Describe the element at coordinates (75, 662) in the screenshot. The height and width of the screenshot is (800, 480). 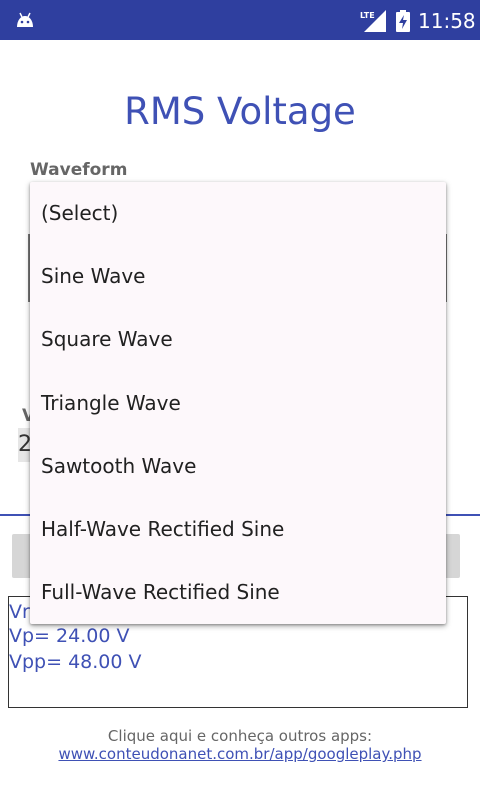
I see `result-vpp: Vpp= 48.00 V` at that location.